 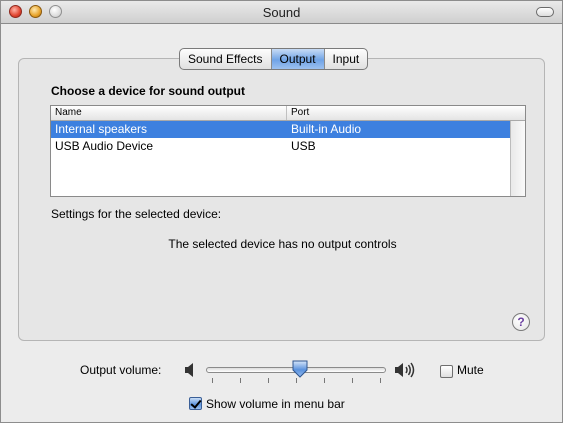 What do you see at coordinates (517, 158) in the screenshot?
I see `table-scrollbar` at bounding box center [517, 158].